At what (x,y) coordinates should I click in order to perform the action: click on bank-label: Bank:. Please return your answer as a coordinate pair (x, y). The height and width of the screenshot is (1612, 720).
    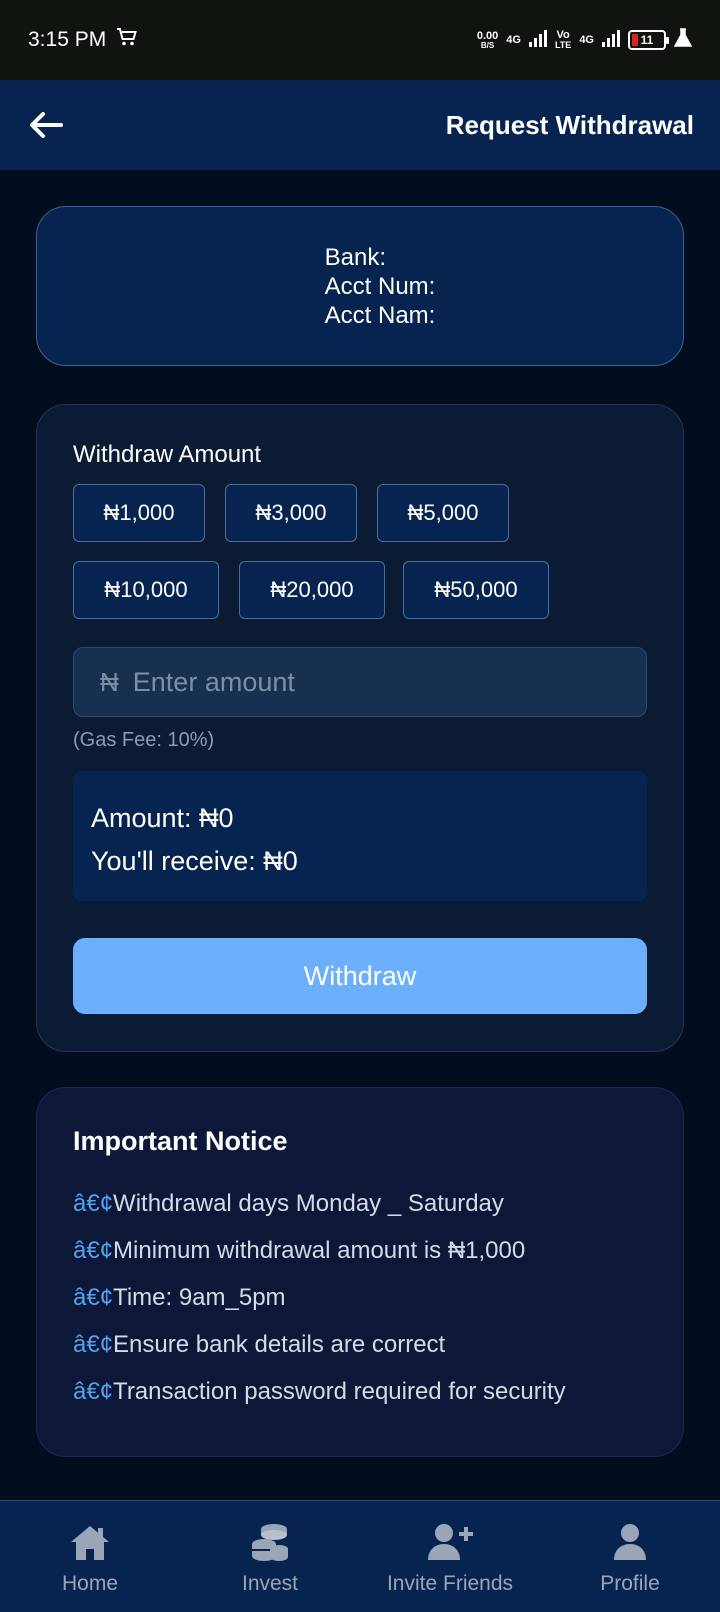
    Looking at the image, I should click on (355, 257).